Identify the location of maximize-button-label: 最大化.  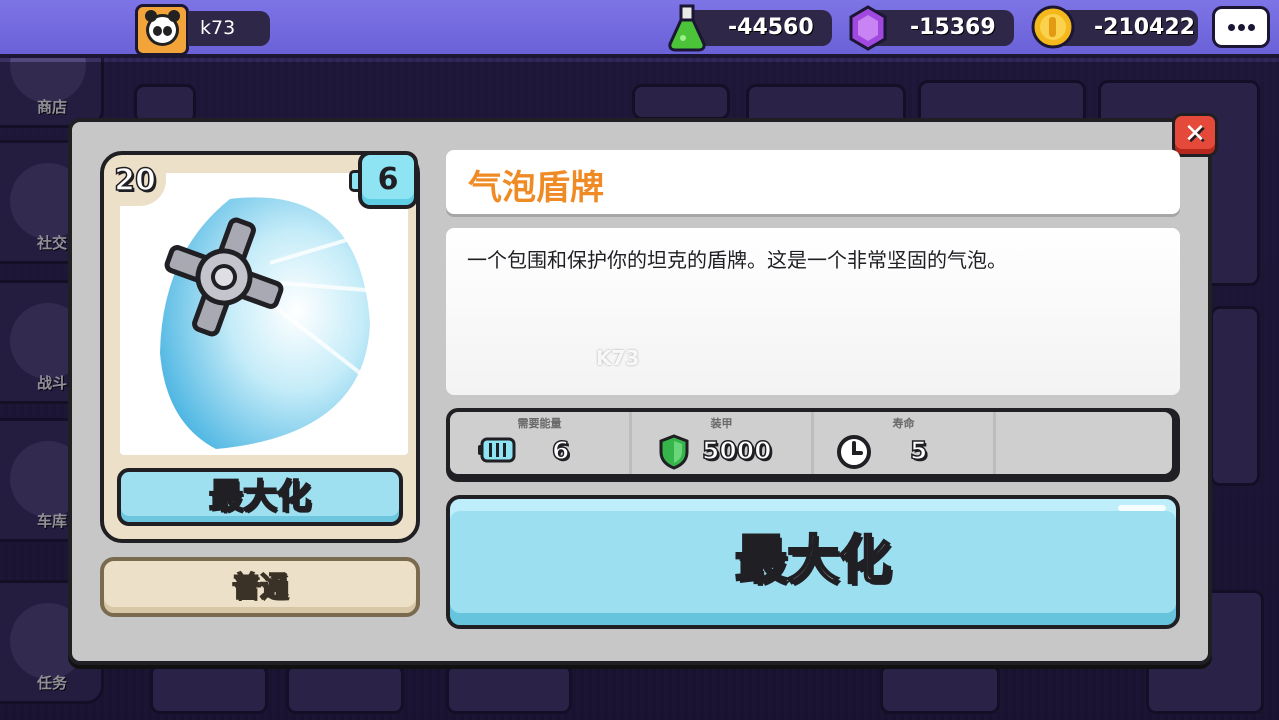
(813, 561).